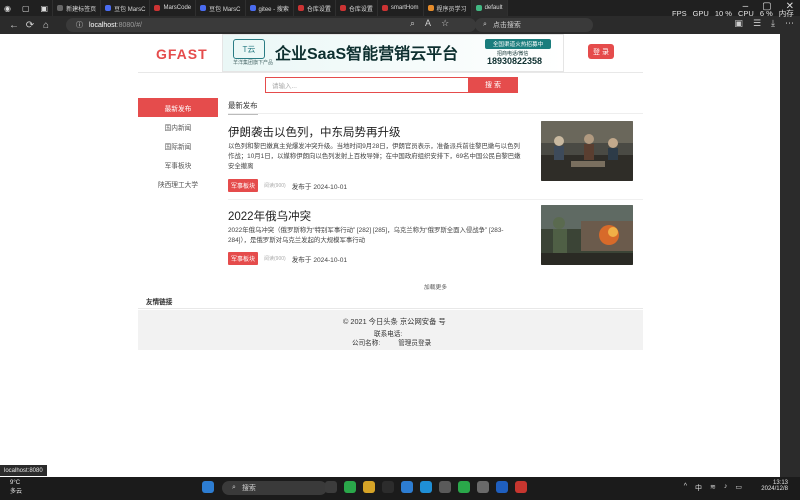  Describe the element at coordinates (79, 25) in the screenshot. I see `info-icon: ⓘ` at that location.